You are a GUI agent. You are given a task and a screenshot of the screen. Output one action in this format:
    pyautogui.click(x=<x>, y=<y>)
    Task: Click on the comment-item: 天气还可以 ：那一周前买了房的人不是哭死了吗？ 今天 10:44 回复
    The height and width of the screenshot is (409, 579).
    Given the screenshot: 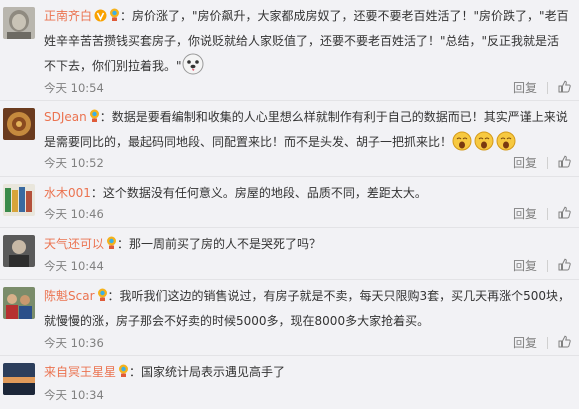 What is the action you would take?
    pyautogui.click(x=289, y=254)
    